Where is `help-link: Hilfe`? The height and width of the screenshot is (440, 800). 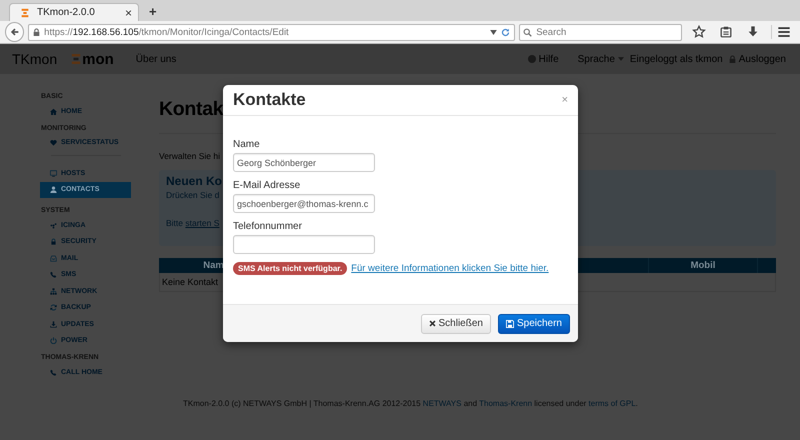 help-link: Hilfe is located at coordinates (548, 59).